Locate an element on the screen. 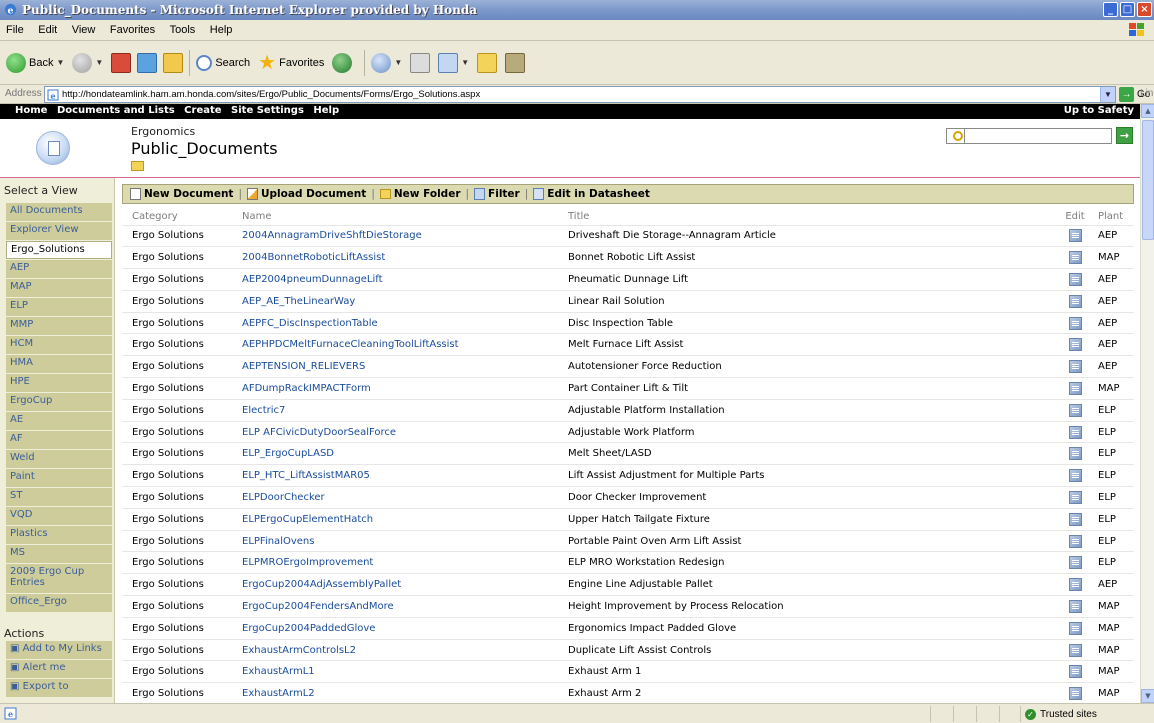 This screenshot has height=723, width=1154. view-af: AF is located at coordinates (59, 440).